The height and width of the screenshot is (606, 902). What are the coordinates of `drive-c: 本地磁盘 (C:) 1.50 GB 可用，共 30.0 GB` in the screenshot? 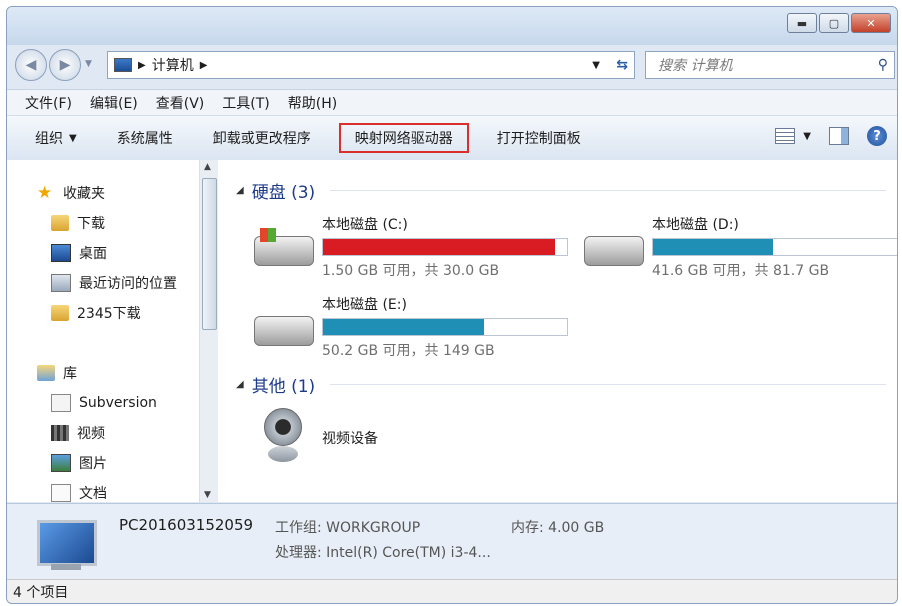 It's located at (414, 249).